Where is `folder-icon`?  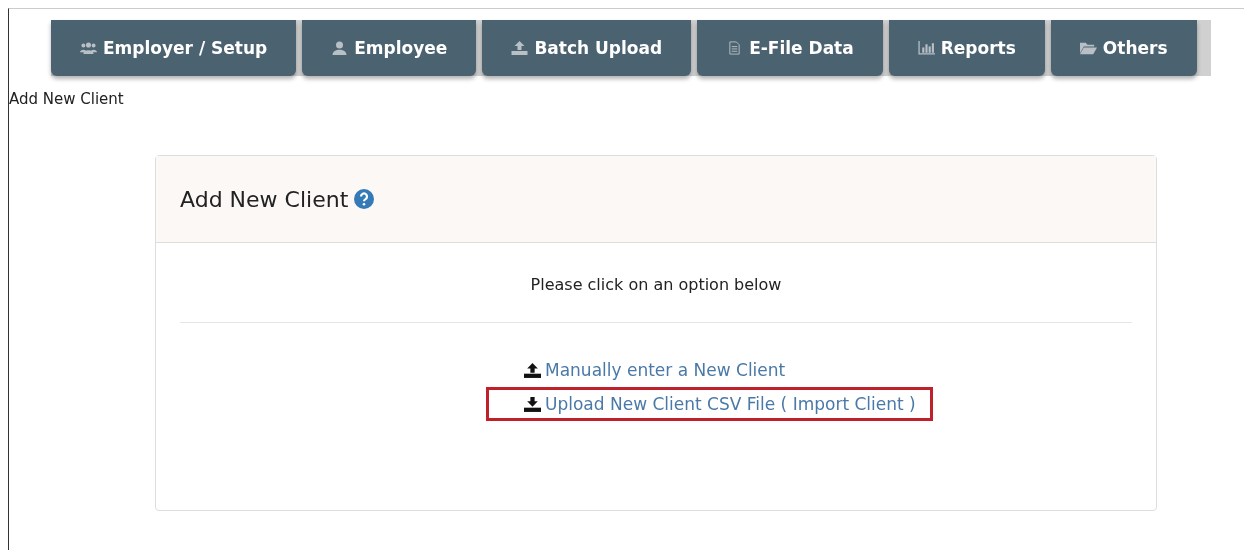 folder-icon is located at coordinates (1088, 48).